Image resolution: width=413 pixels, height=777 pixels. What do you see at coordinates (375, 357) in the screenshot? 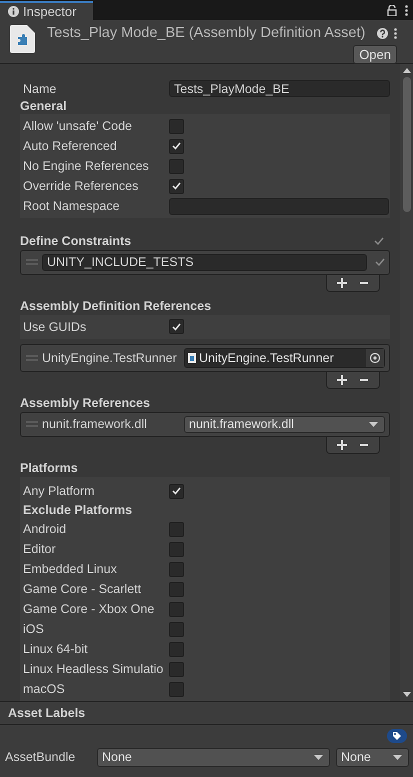
I see `object-picker-icon` at bounding box center [375, 357].